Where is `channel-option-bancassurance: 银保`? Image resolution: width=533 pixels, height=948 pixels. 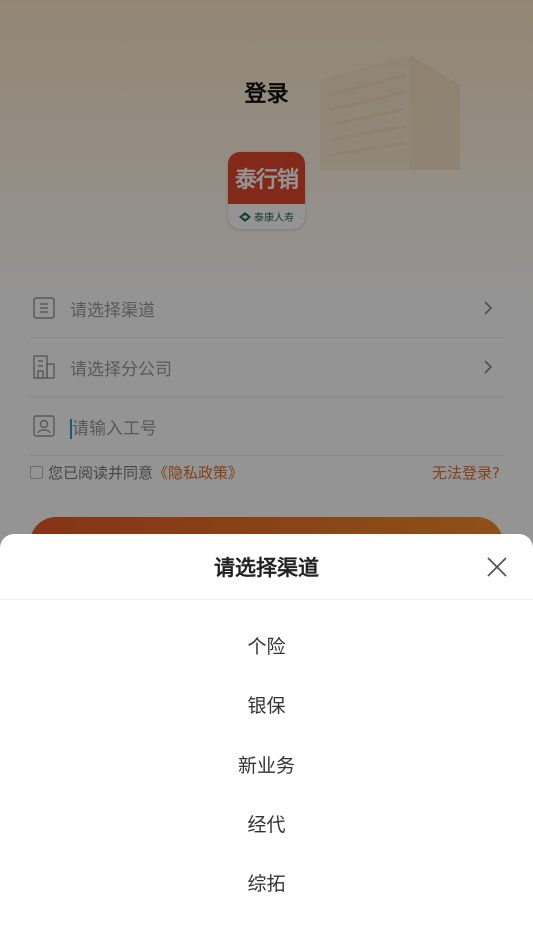 channel-option-bancassurance: 银保 is located at coordinates (266, 704).